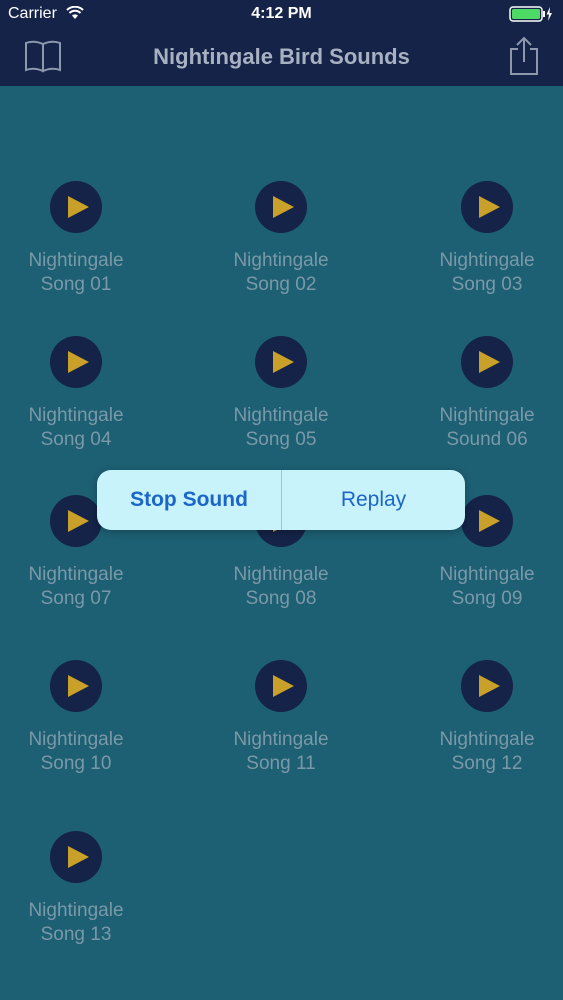 The image size is (563, 1000). I want to click on sound-label-line2: Song 07, so click(76, 598).